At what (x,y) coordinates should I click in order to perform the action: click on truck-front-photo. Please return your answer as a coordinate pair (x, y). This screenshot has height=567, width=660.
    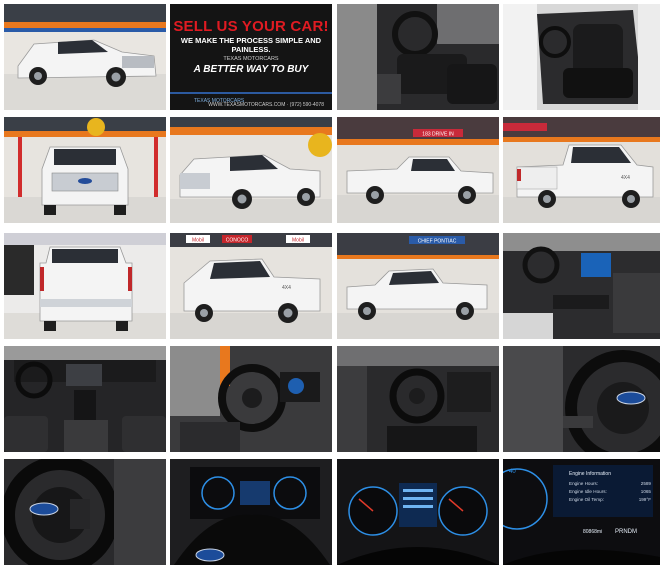
    Looking at the image, I should click on (85, 170).